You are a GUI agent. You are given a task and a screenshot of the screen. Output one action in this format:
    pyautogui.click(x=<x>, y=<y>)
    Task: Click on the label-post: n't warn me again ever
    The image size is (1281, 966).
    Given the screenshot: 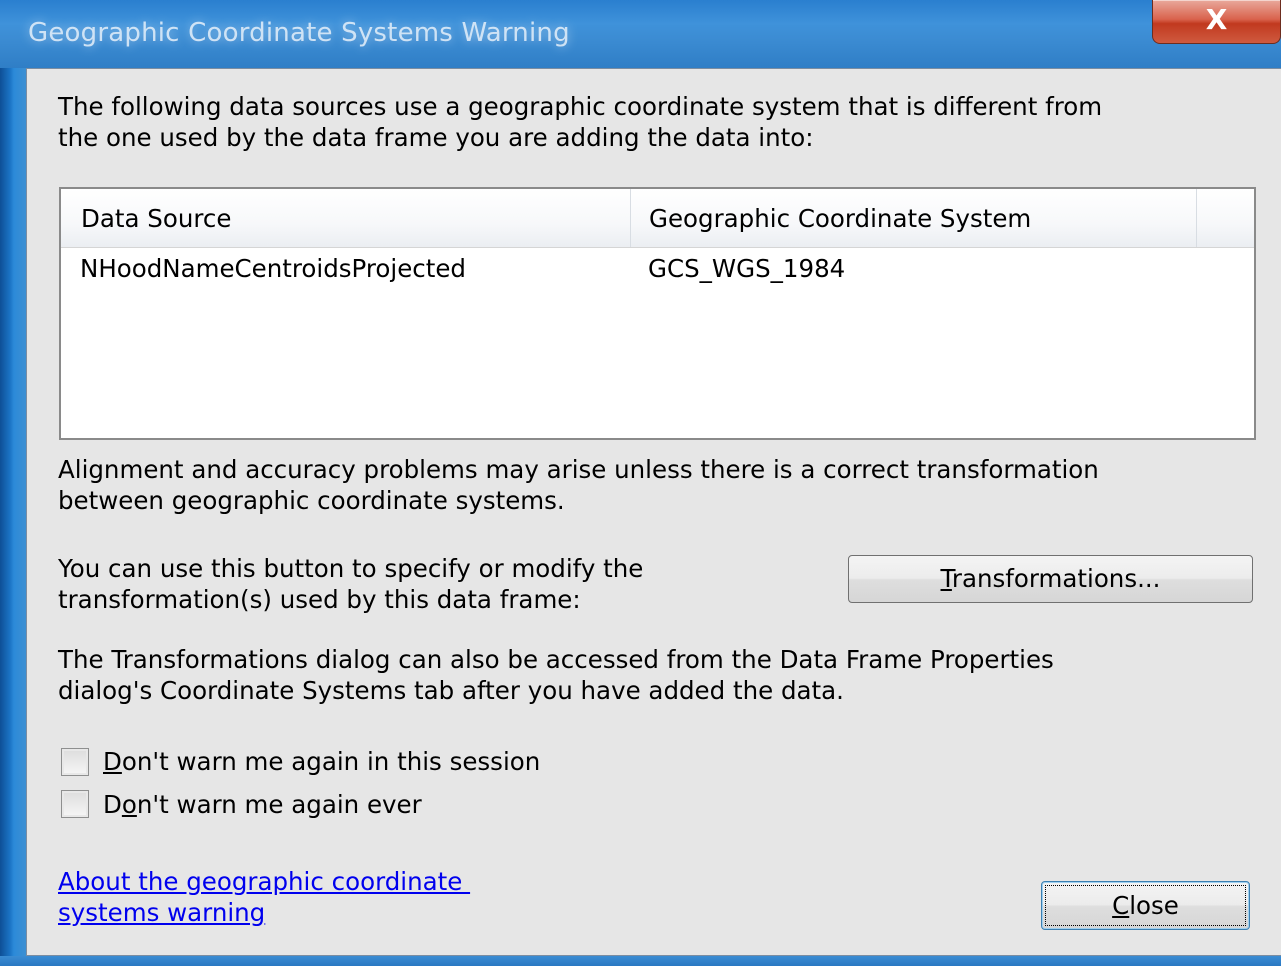 What is the action you would take?
    pyautogui.click(x=279, y=804)
    